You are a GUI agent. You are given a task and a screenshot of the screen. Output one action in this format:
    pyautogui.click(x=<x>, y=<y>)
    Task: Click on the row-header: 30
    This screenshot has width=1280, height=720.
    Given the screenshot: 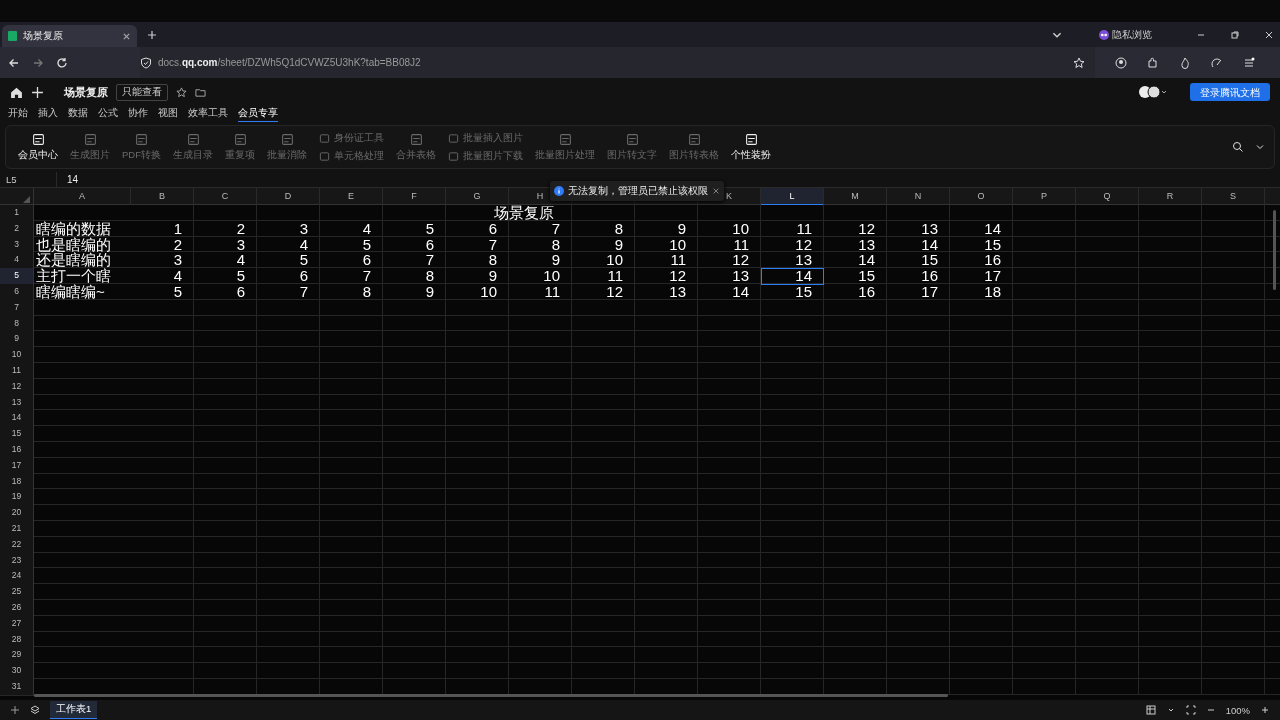 What is the action you would take?
    pyautogui.click(x=17, y=671)
    